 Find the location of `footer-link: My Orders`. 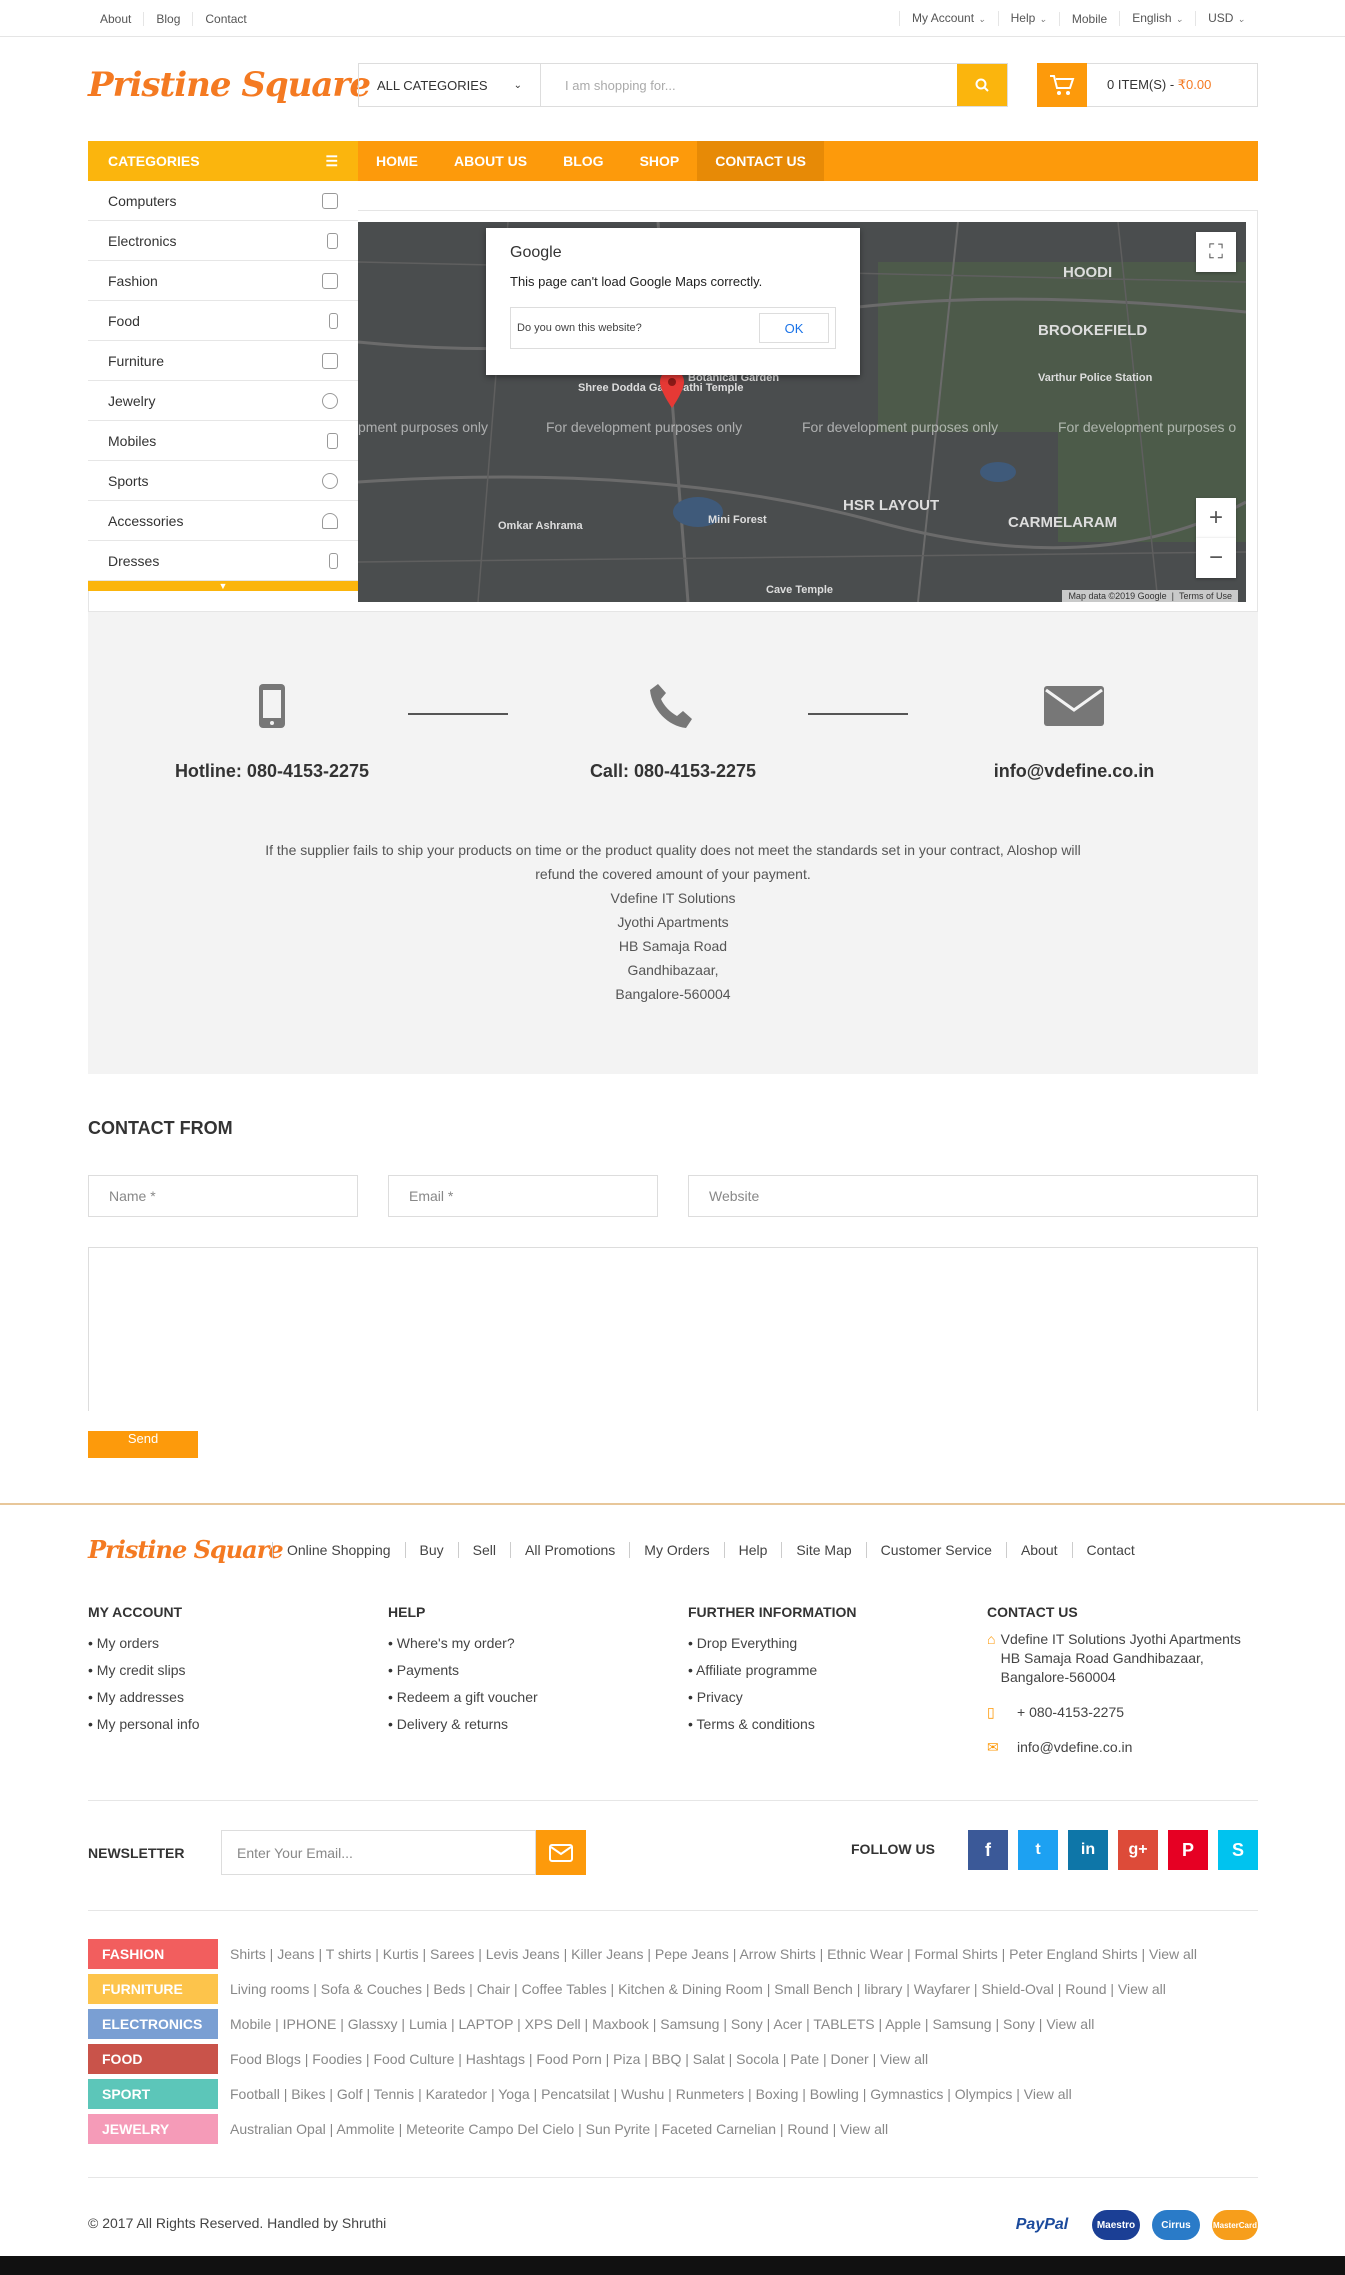

footer-link: My Orders is located at coordinates (676, 1550).